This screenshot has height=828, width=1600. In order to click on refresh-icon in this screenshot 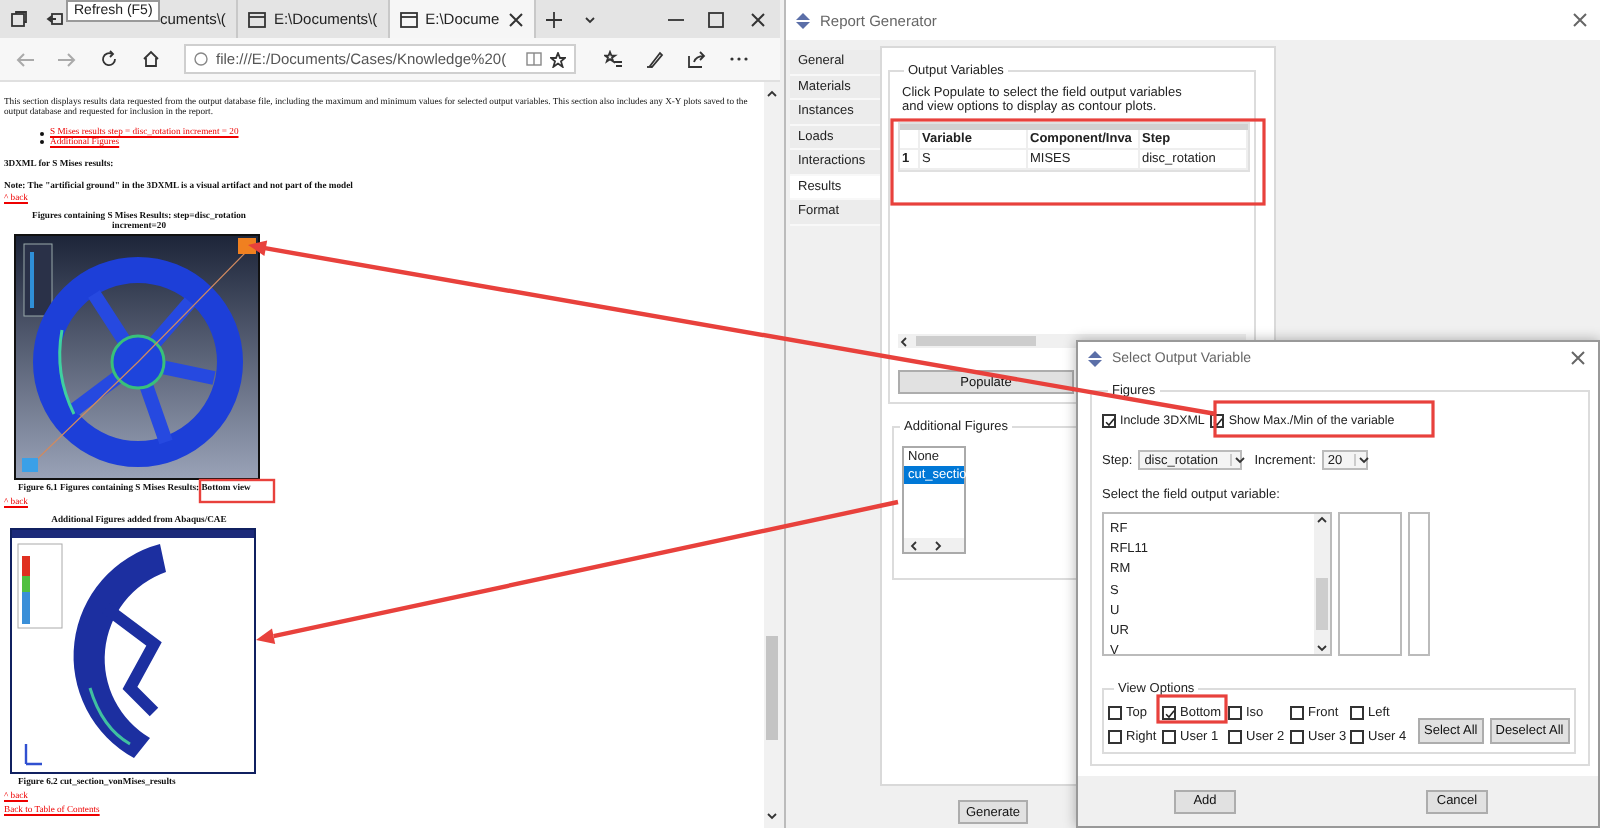, I will do `click(109, 59)`.